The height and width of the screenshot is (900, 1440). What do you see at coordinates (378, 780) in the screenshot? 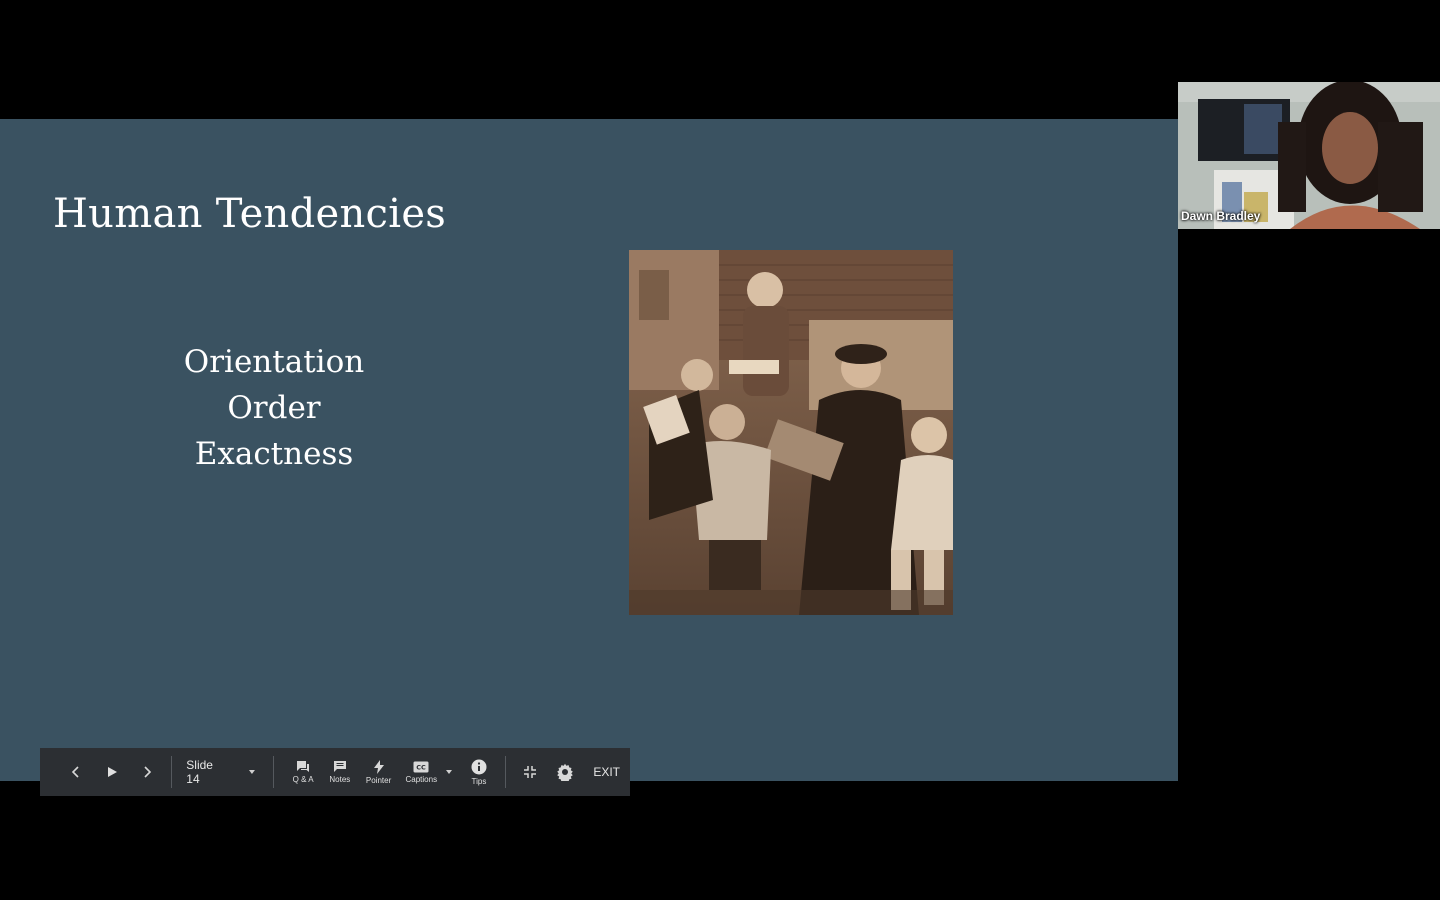
I see `pointer-label: Pointer` at bounding box center [378, 780].